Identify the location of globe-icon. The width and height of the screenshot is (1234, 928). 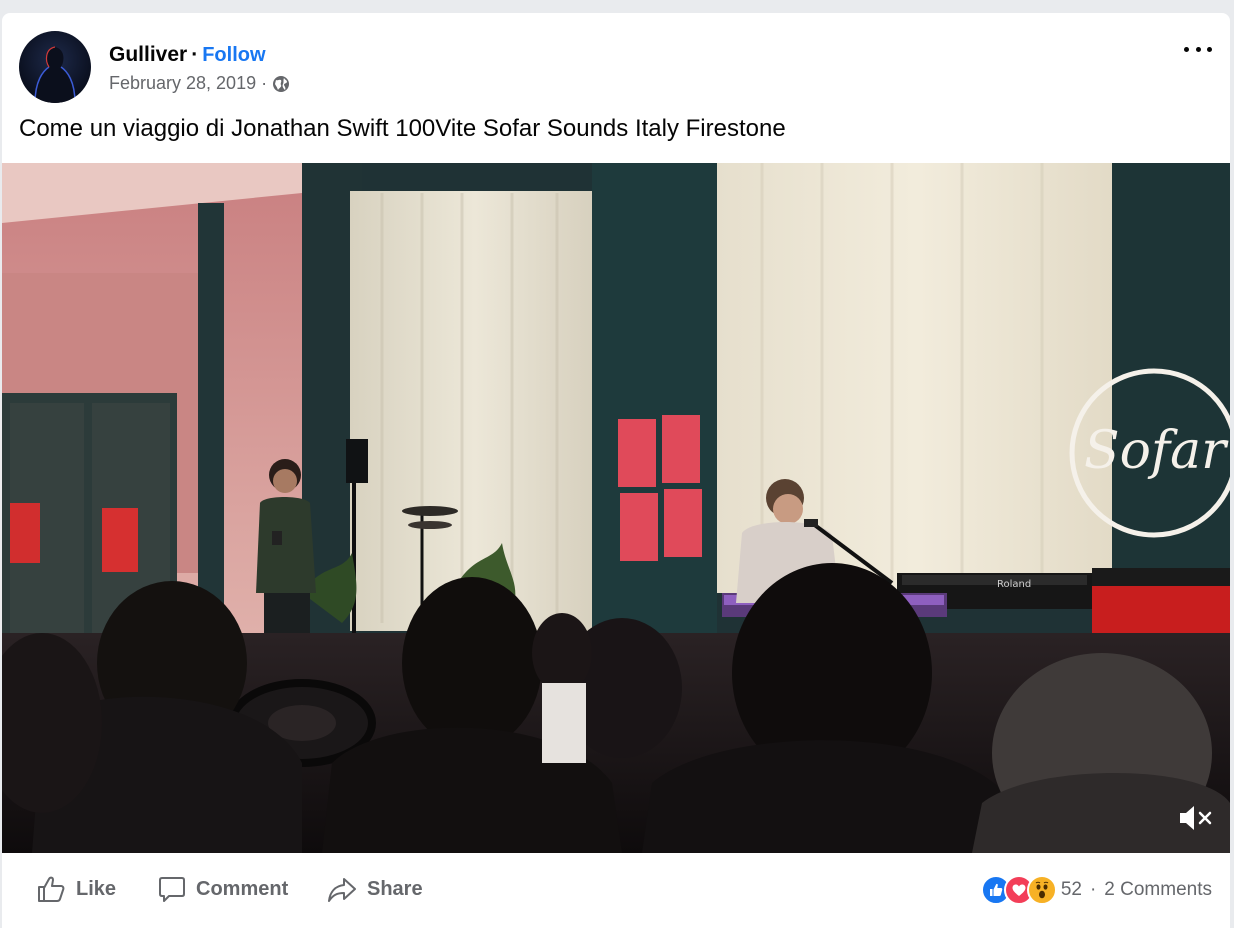
(281, 84).